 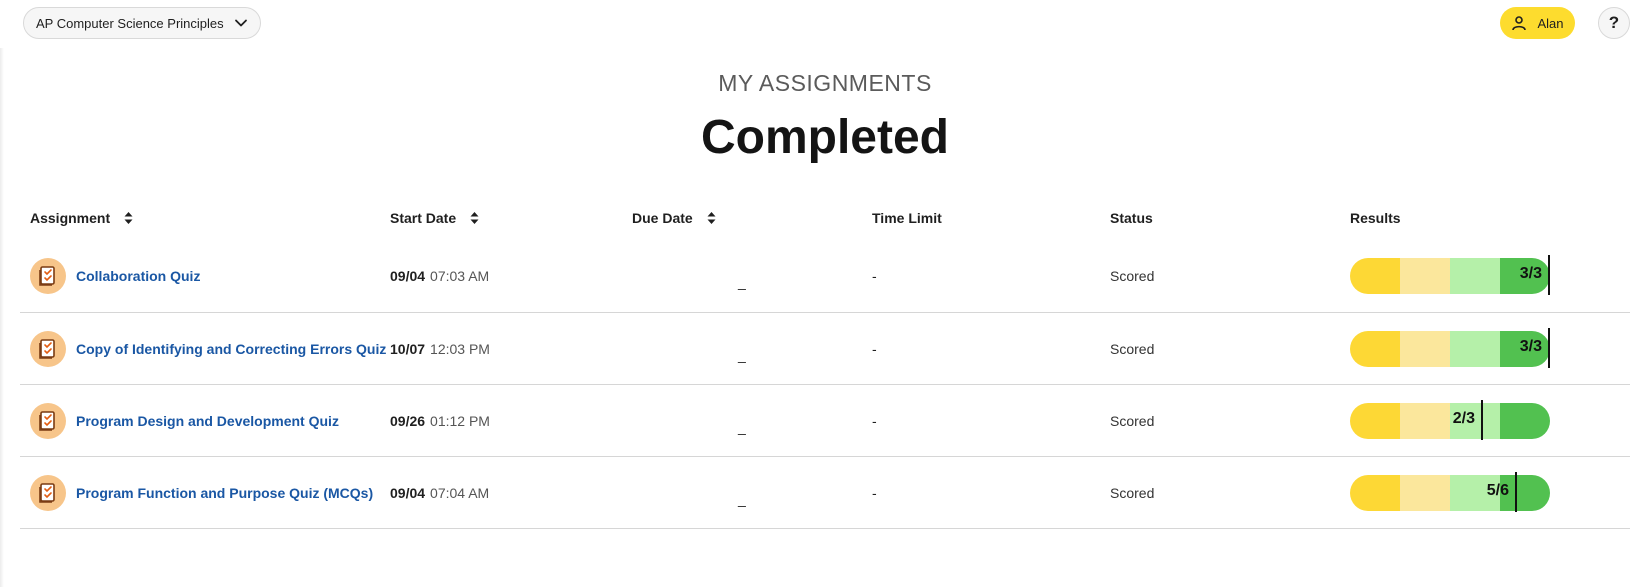 I want to click on column-due-date-label: Due Date, so click(x=662, y=218).